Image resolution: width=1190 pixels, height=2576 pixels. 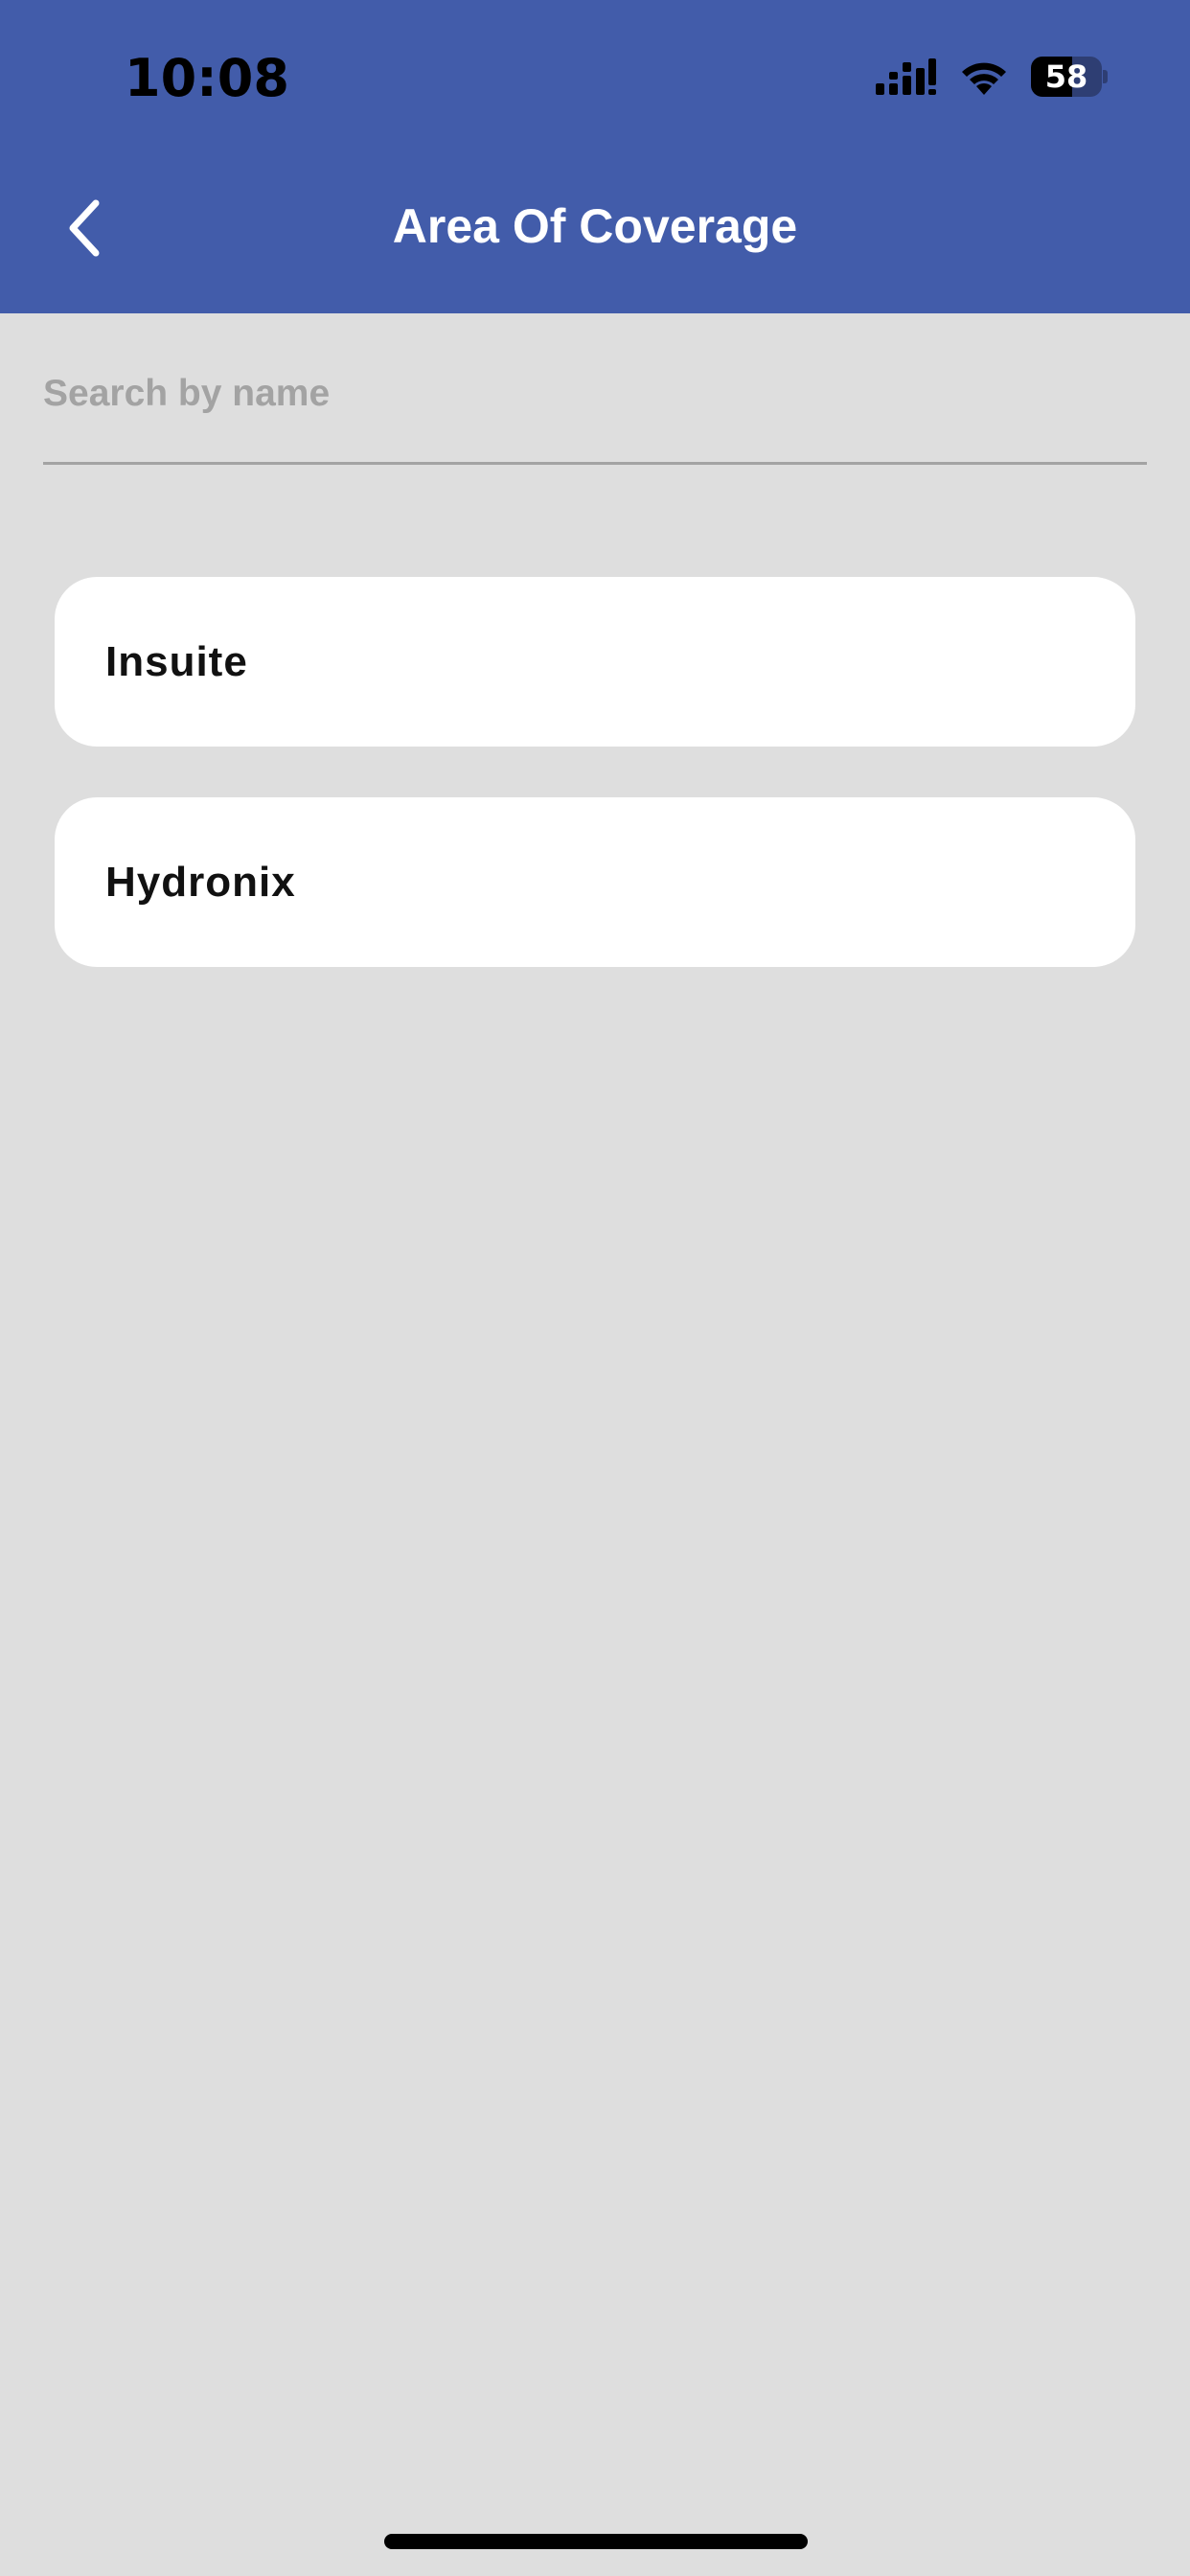 I want to click on list-item-label: Hydronix, so click(x=201, y=882).